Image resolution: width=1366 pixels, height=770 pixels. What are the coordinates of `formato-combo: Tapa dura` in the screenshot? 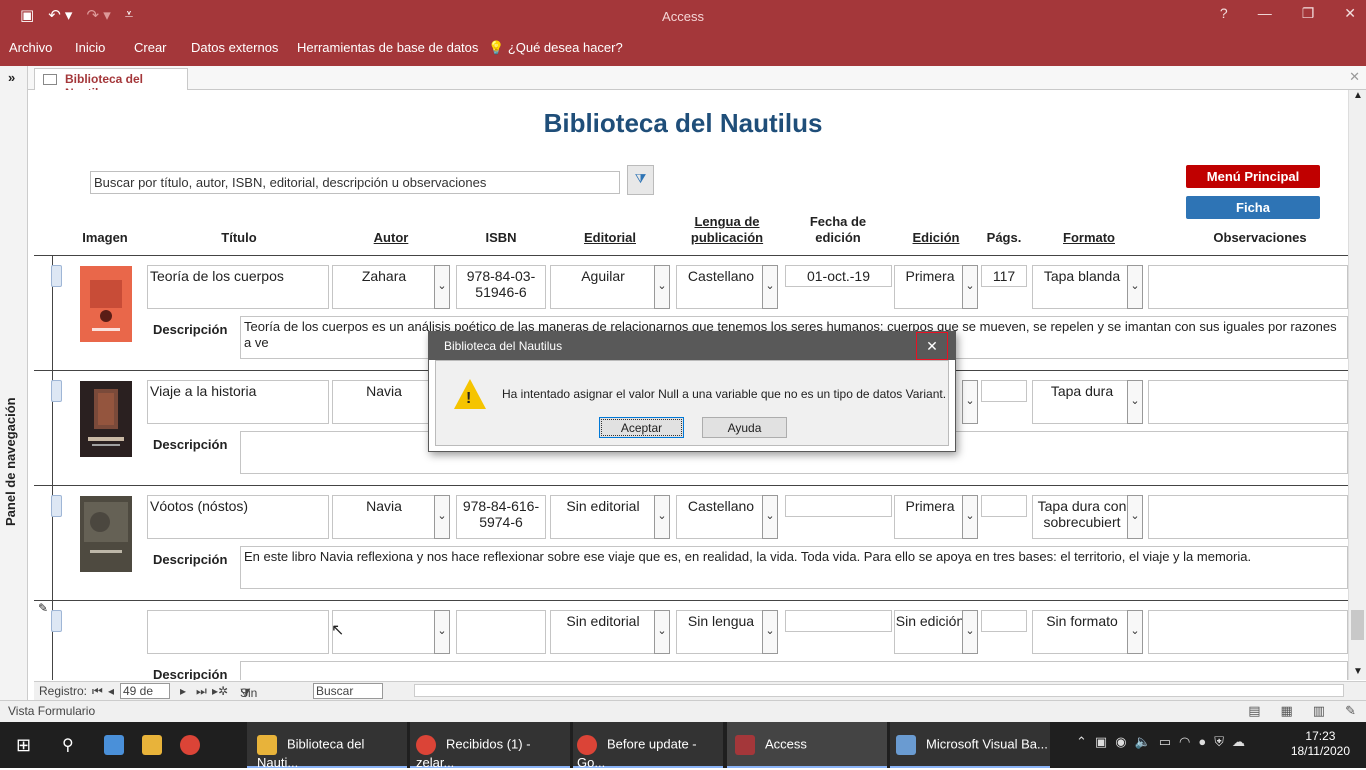 It's located at (1082, 402).